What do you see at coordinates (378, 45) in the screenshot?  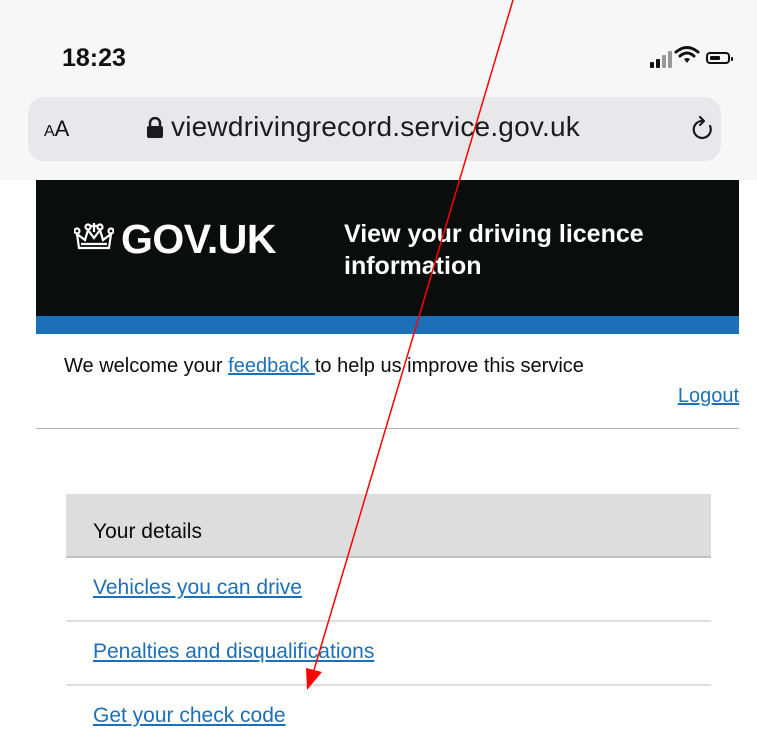 I see `status-bar: 18:23` at bounding box center [378, 45].